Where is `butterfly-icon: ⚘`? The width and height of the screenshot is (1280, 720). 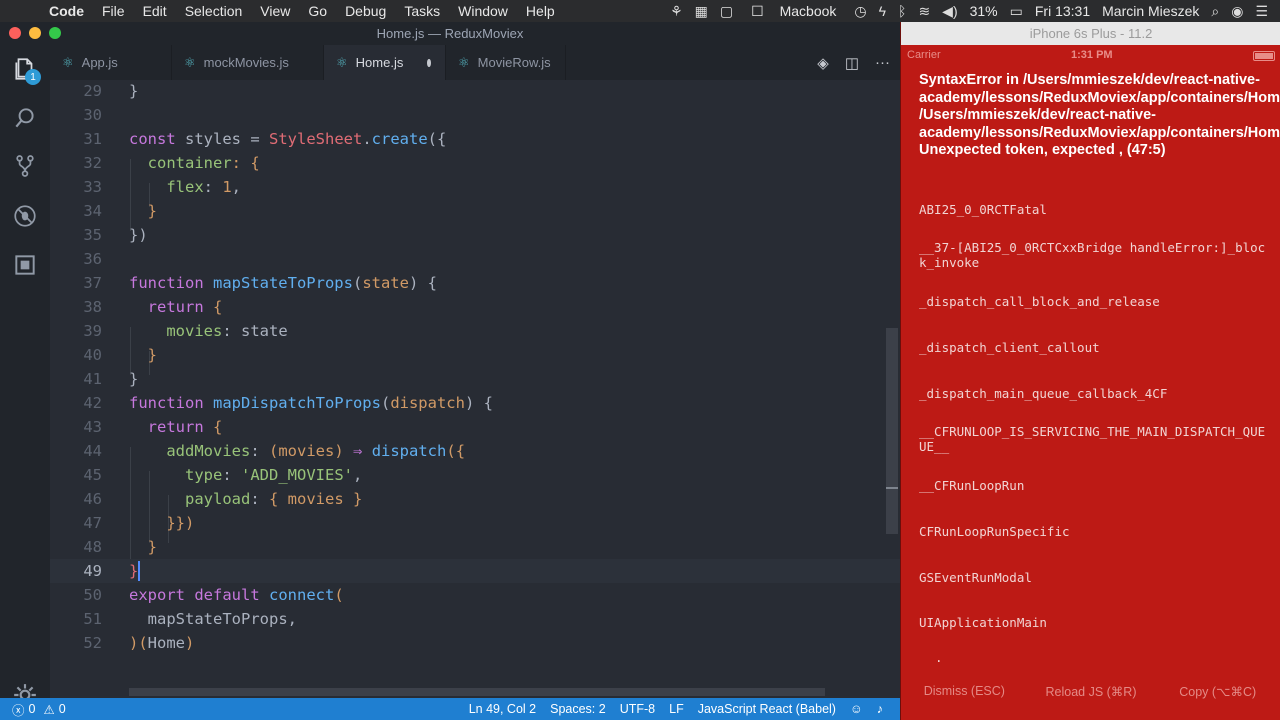
butterfly-icon: ⚘ is located at coordinates (676, 11).